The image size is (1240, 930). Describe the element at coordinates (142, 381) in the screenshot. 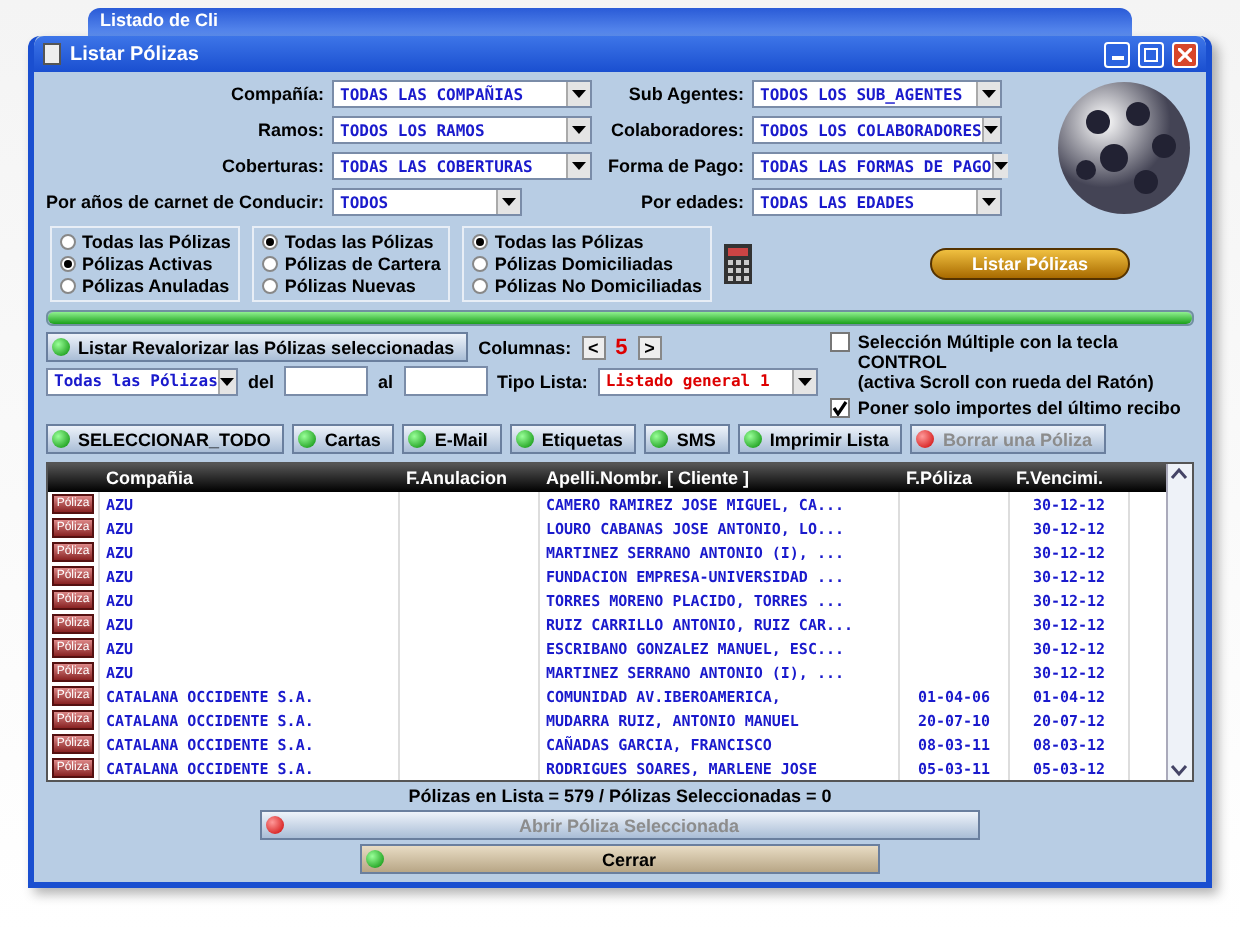

I see `scope-dropdown: Todas las Pólizas` at that location.